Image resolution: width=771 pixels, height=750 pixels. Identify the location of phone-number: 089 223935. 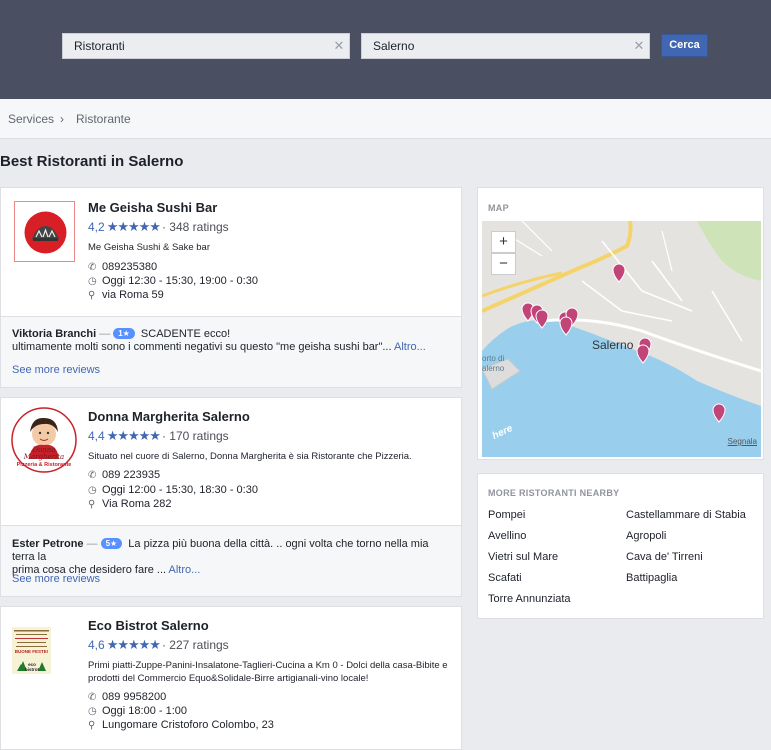
(131, 475).